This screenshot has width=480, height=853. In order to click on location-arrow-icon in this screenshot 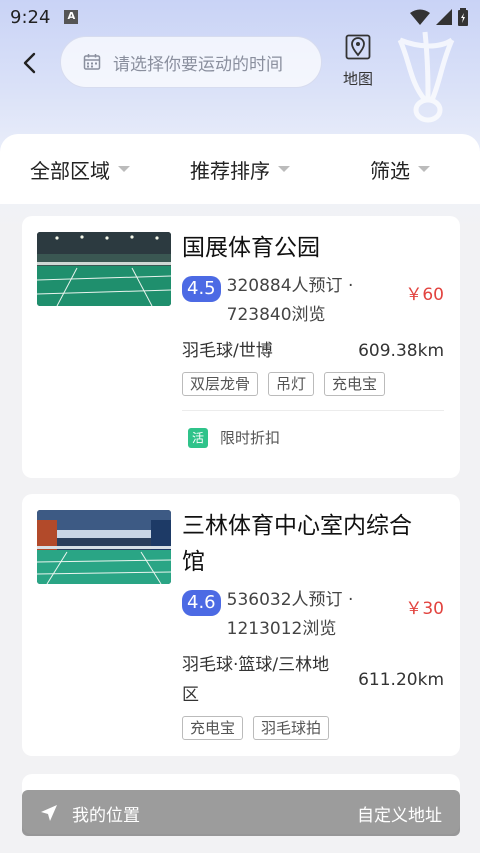, I will do `click(49, 813)`.